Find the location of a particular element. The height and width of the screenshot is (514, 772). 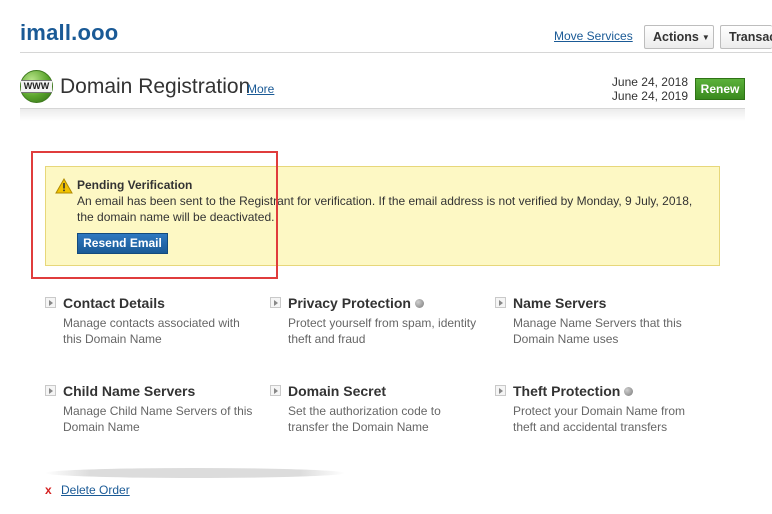

transactions-label: Transac is located at coordinates (750, 37).